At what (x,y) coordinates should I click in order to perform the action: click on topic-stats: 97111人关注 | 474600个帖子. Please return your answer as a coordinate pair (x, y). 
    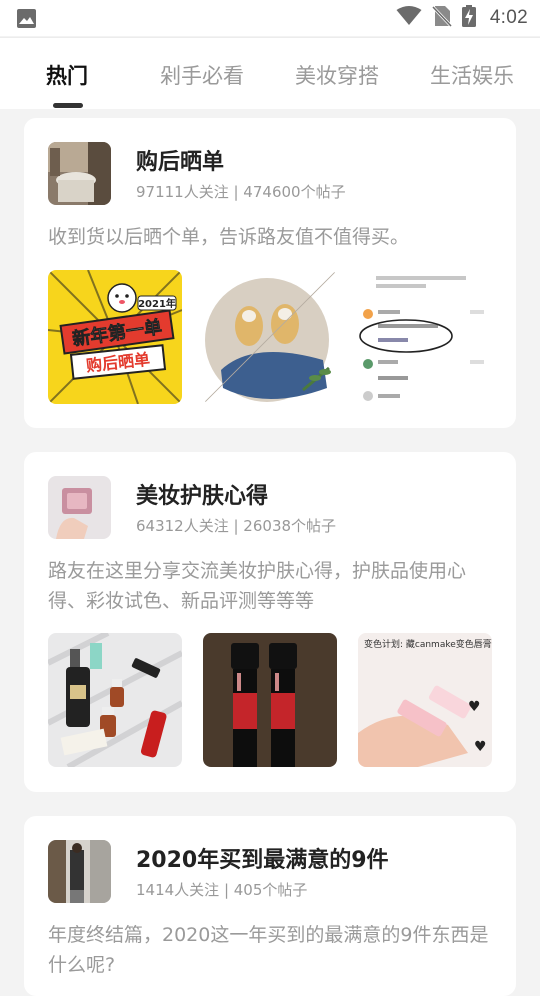
    Looking at the image, I should click on (241, 192).